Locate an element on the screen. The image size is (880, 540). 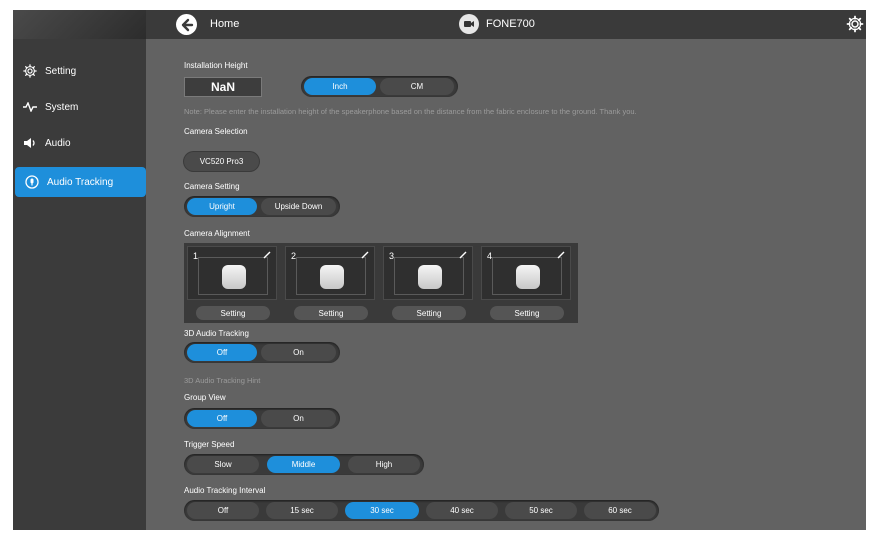
device-name: FONE700 is located at coordinates (510, 24).